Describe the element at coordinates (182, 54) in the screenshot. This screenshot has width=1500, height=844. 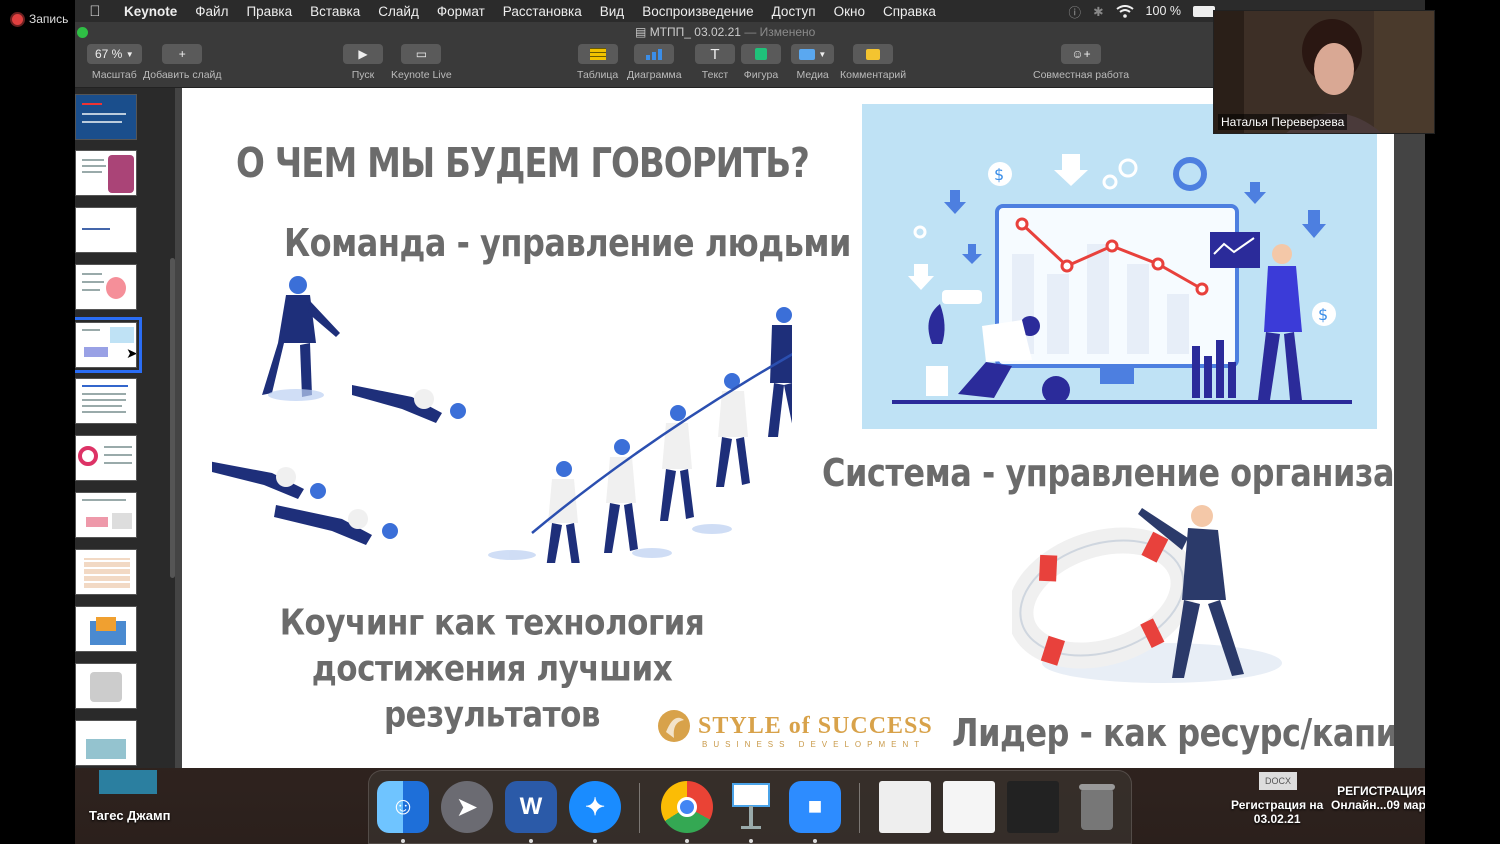
I see `plus-icon: +` at that location.